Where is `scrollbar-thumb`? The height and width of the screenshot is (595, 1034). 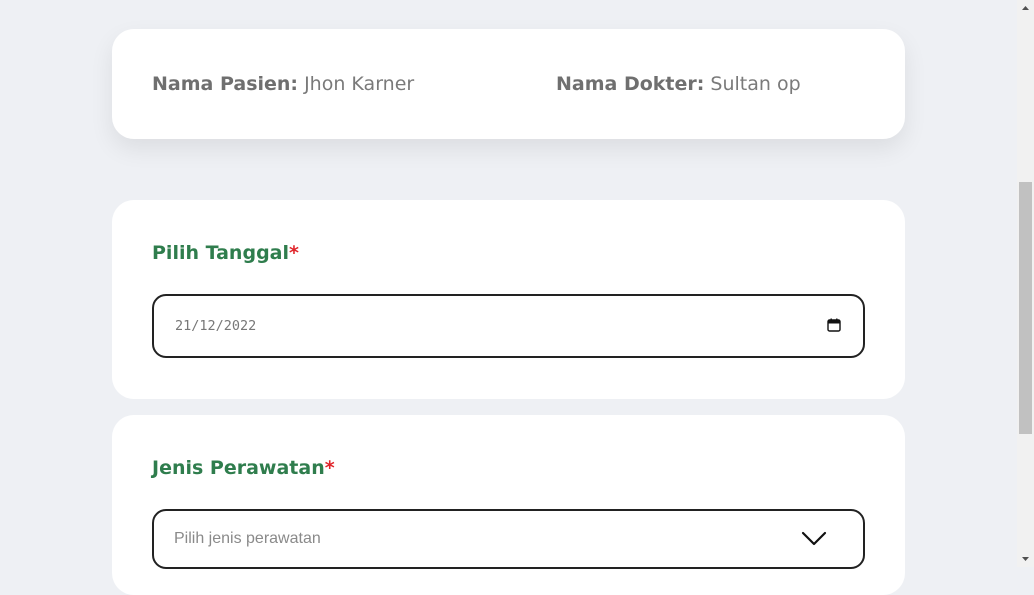
scrollbar-thumb is located at coordinates (1025, 308).